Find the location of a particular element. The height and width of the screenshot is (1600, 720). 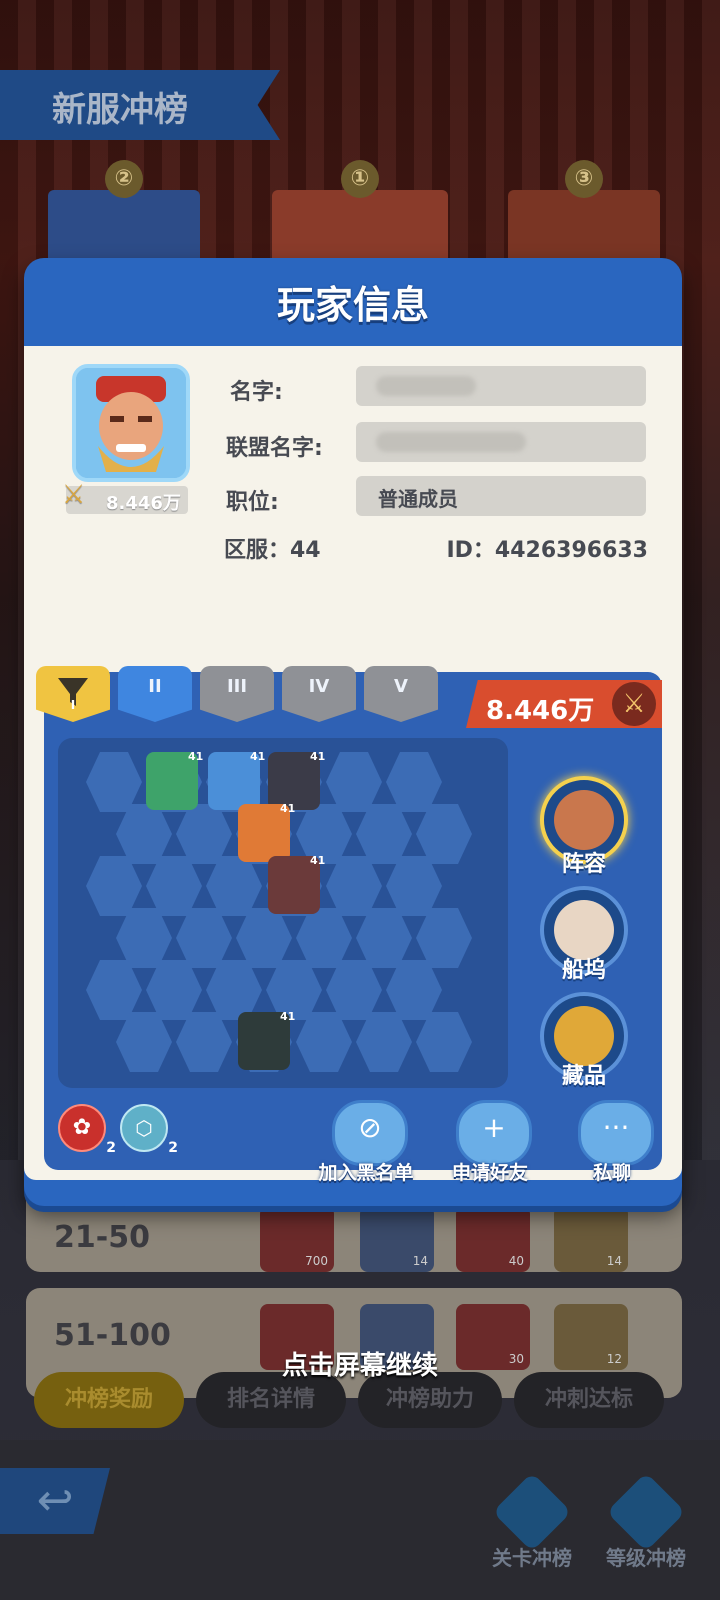

back-button: ↩ is located at coordinates (55, 1501).